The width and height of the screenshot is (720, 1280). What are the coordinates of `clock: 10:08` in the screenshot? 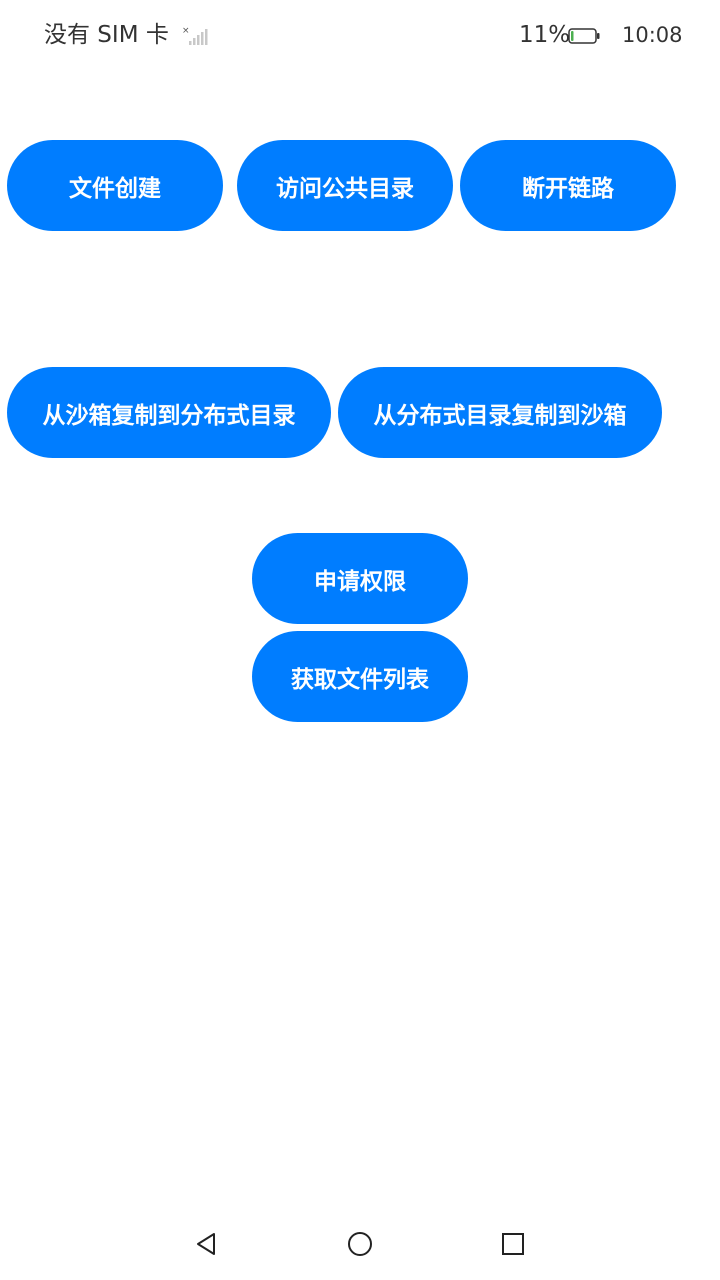 It's located at (652, 35).